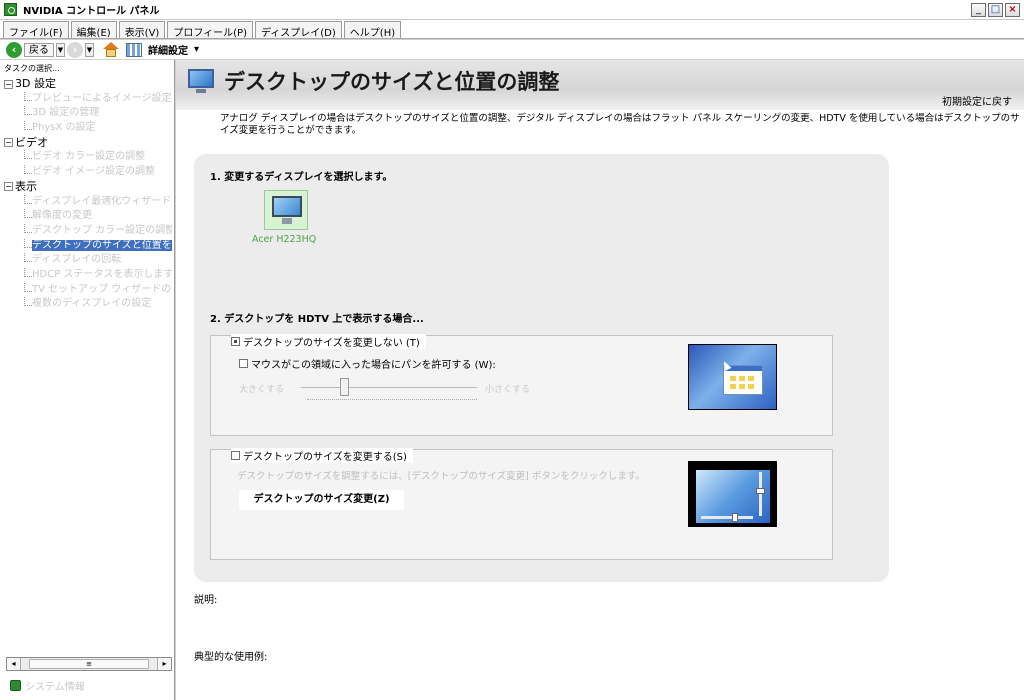  What do you see at coordinates (88, 99) in the screenshot?
I see `tree-item: プレビューによるイメージ設定の` at bounding box center [88, 99].